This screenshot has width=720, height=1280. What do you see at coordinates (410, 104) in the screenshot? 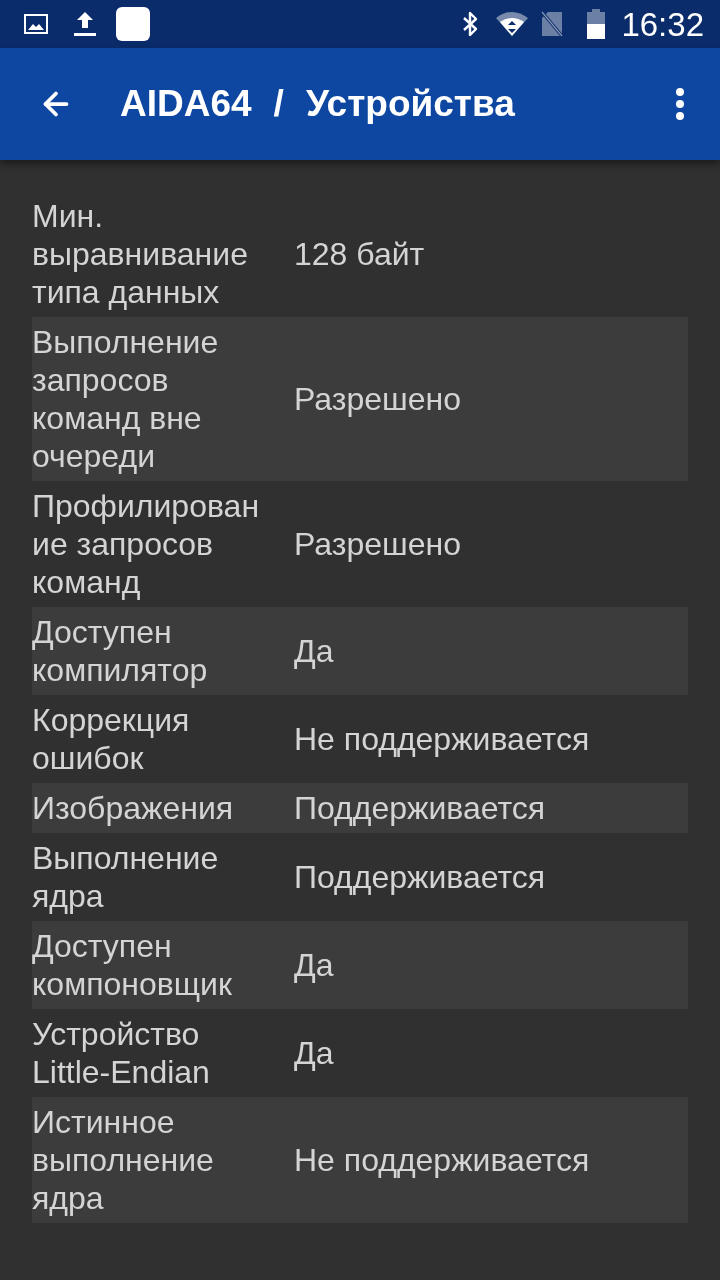
I see `page-title: Устройства` at bounding box center [410, 104].